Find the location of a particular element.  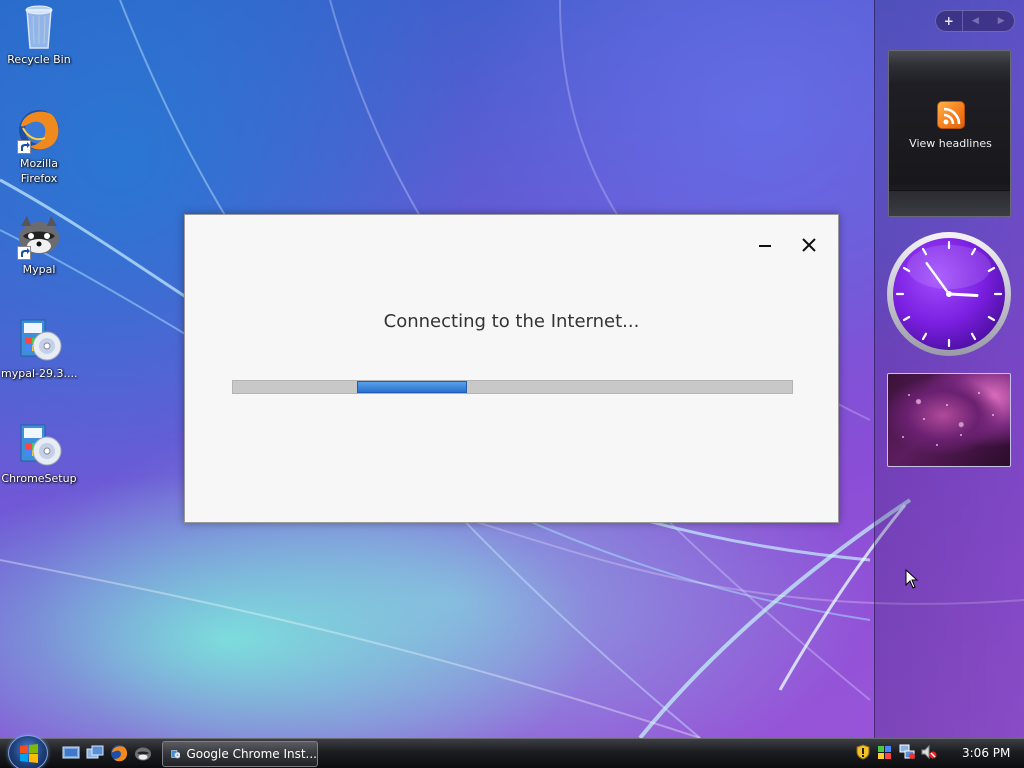

clock-icon is located at coordinates (949, 294).